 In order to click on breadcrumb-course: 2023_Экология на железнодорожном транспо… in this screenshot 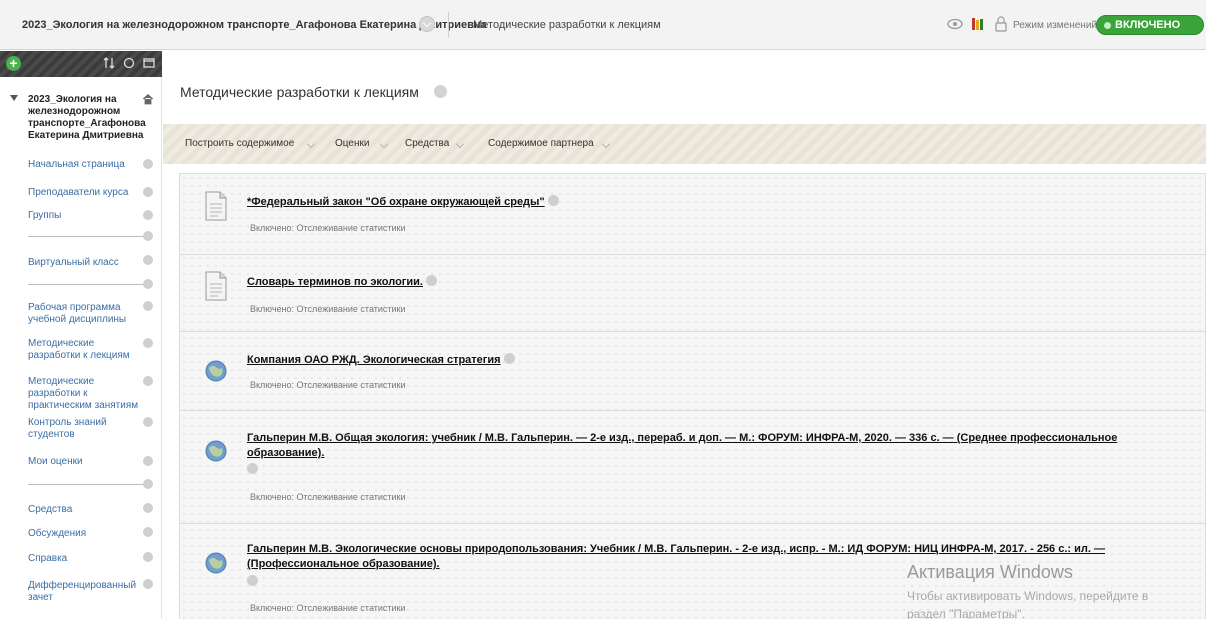, I will do `click(254, 25)`.